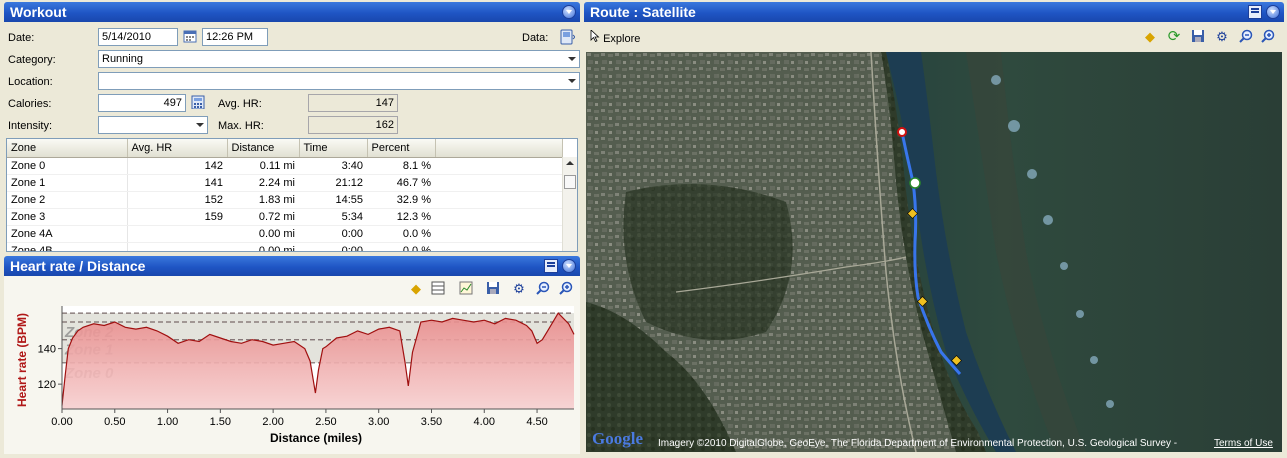 This screenshot has width=1287, height=458. I want to click on terms-of-use-link: Terms of Use, so click(1243, 443).